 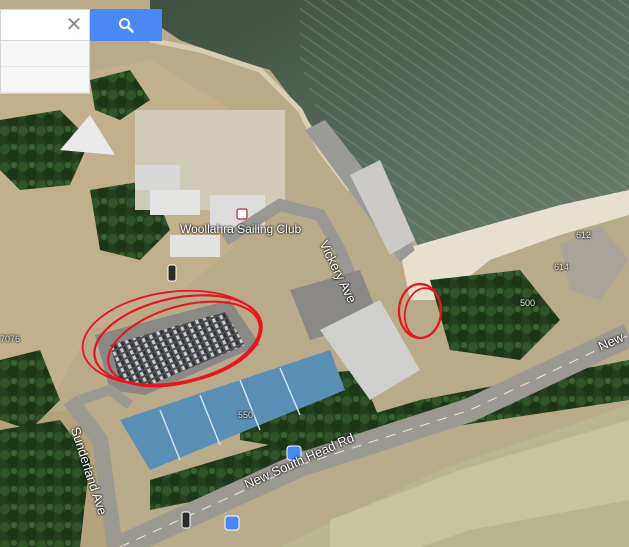 I want to click on street-number-614: 614, so click(x=562, y=267).